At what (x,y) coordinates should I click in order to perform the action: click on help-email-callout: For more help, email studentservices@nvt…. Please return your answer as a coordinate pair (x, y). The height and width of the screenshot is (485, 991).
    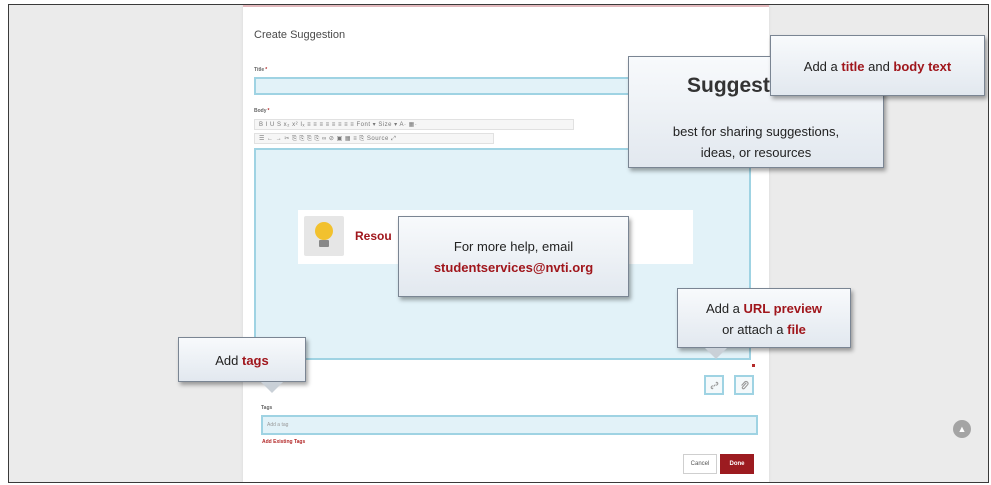
    Looking at the image, I should click on (513, 256).